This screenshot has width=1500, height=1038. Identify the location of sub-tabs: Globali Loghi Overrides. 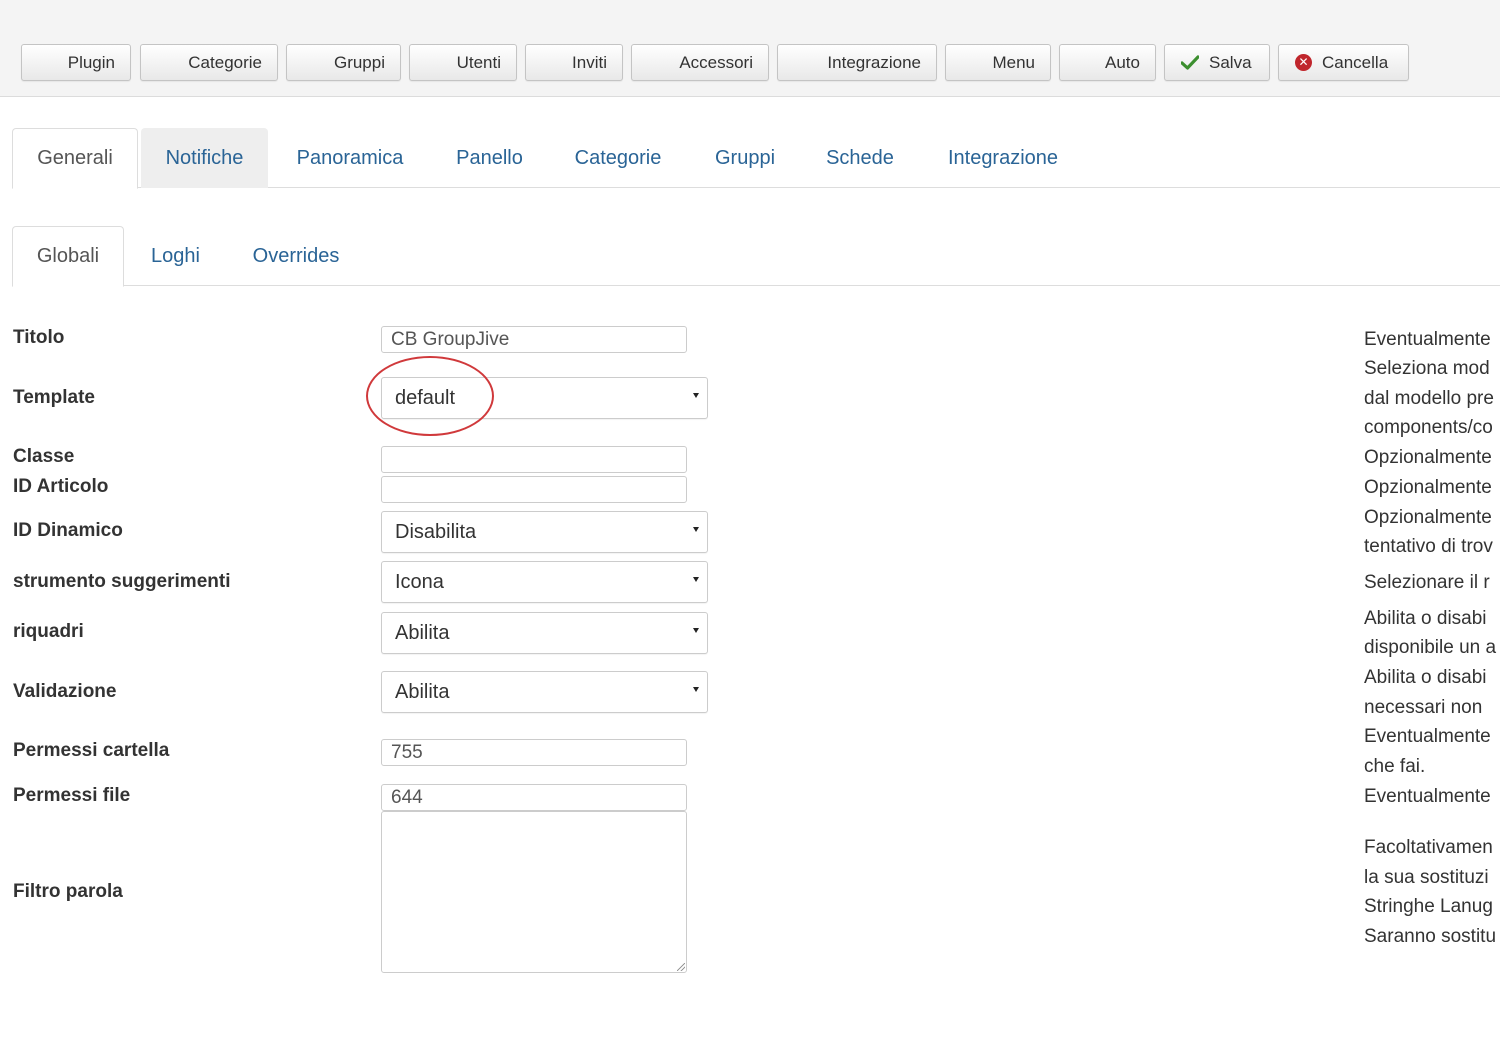
(756, 256).